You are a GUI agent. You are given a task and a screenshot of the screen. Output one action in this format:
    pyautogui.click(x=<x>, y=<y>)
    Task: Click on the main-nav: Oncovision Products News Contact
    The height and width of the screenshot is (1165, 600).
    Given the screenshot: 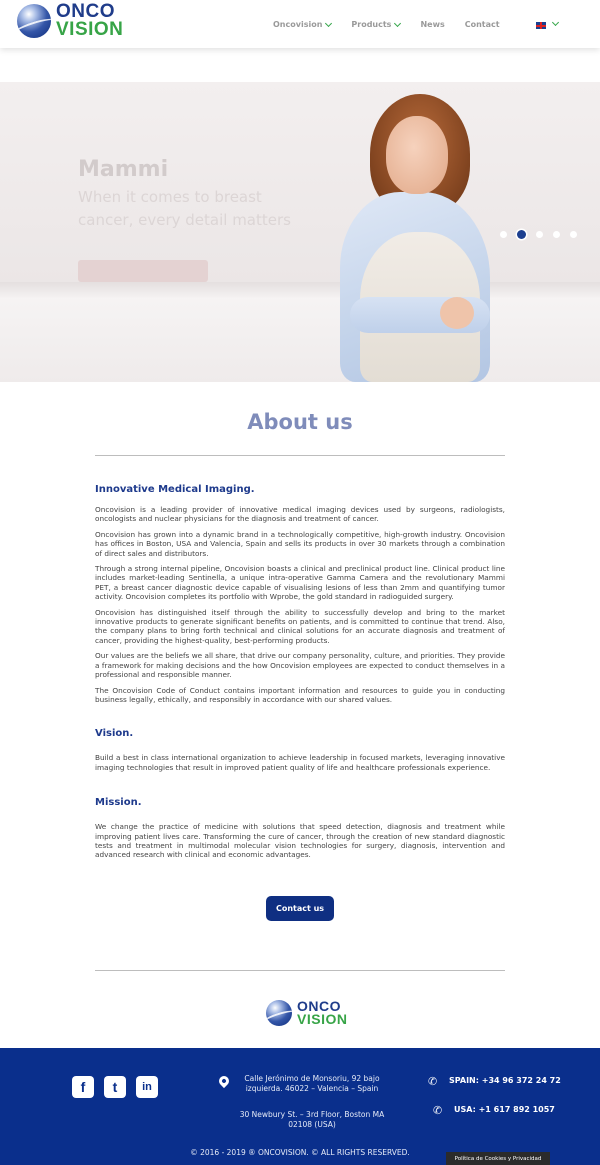 What is the action you would take?
    pyautogui.click(x=396, y=24)
    